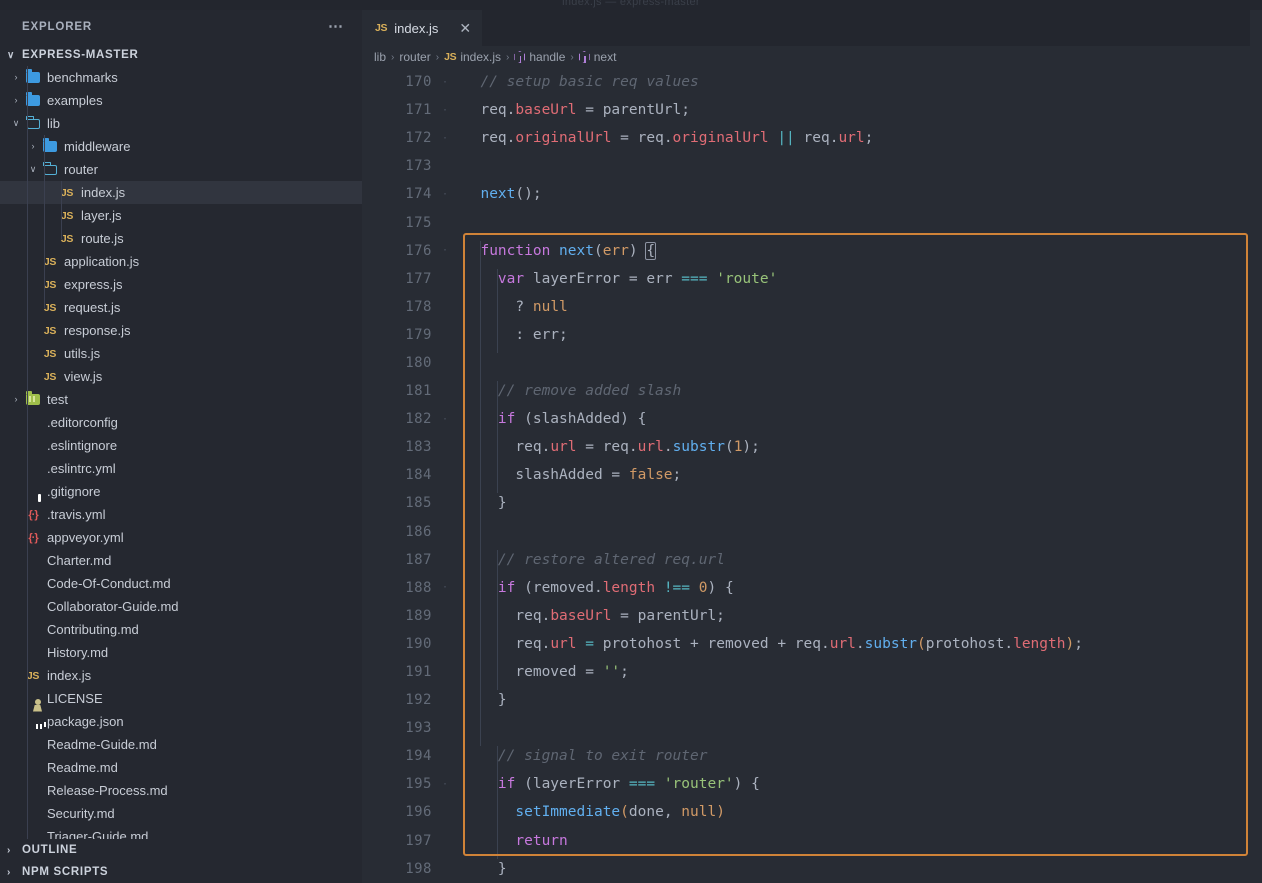 This screenshot has width=1262, height=883. I want to click on tree-item-examples: › examples, so click(181, 100).